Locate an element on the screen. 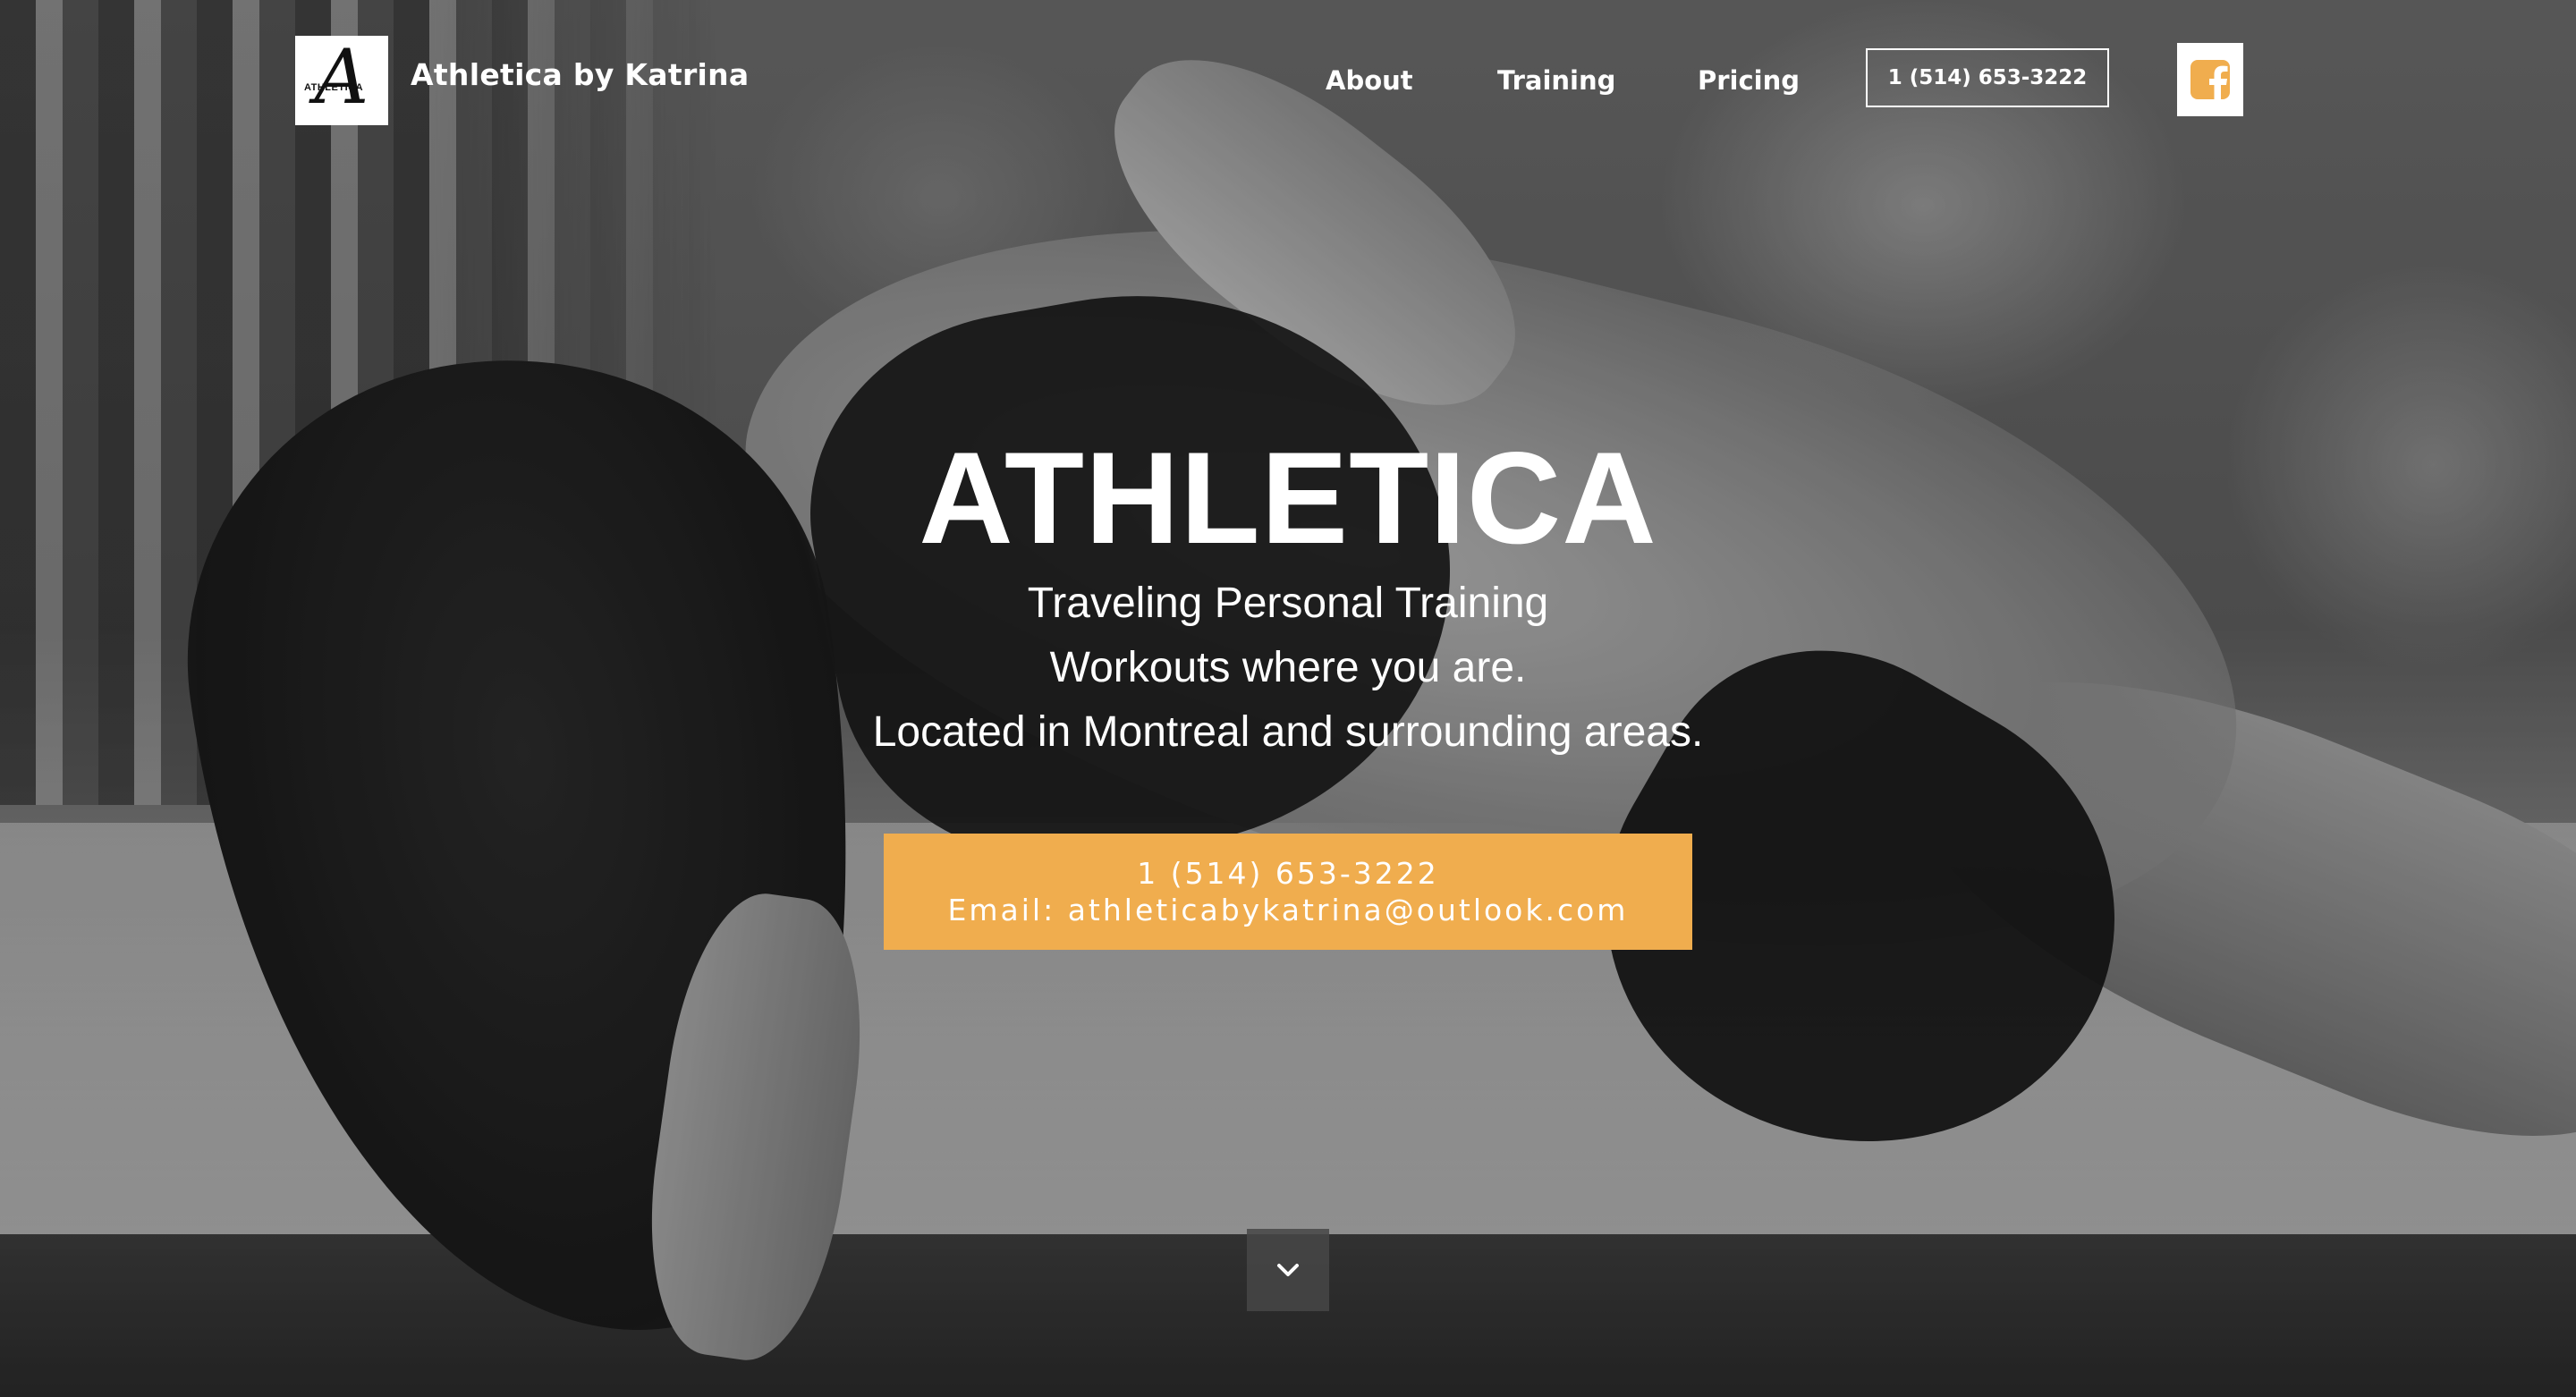  facebook-icon is located at coordinates (2210, 79).